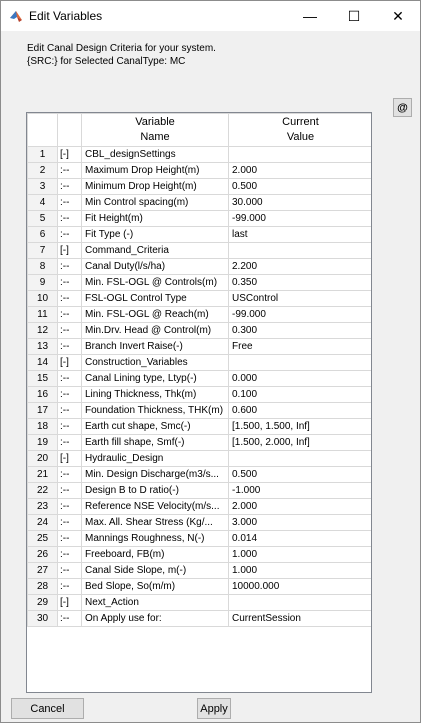  What do you see at coordinates (199, 170) in the screenshot?
I see `table-row: 2:-- Maximum Drop Height(m) 2.000` at bounding box center [199, 170].